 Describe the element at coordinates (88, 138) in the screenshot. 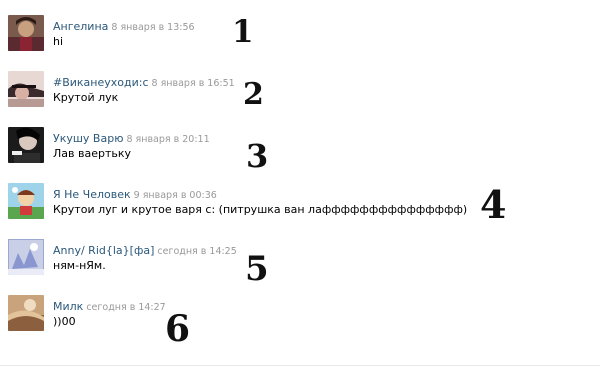

I see `author-link: Укушу Варю` at that location.